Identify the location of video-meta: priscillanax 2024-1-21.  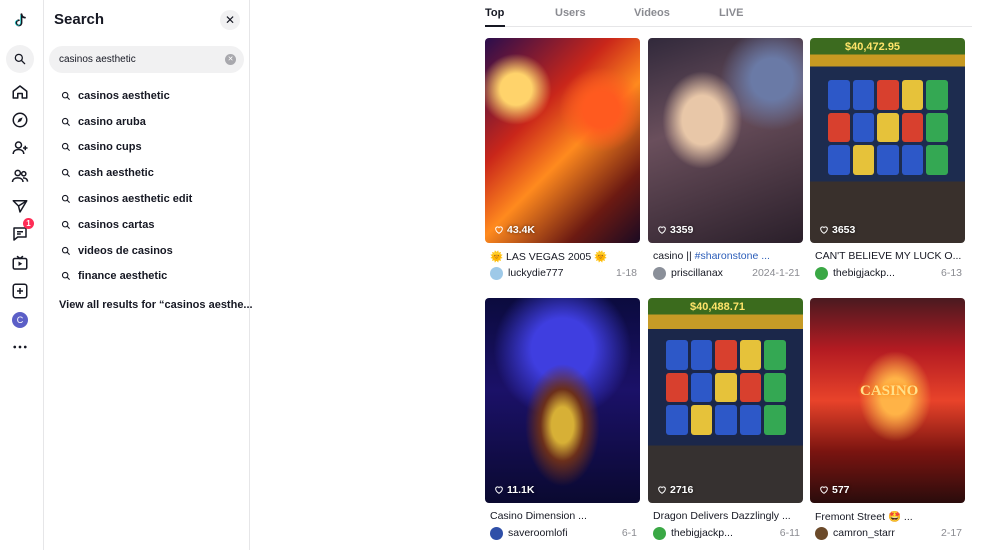
(726, 274).